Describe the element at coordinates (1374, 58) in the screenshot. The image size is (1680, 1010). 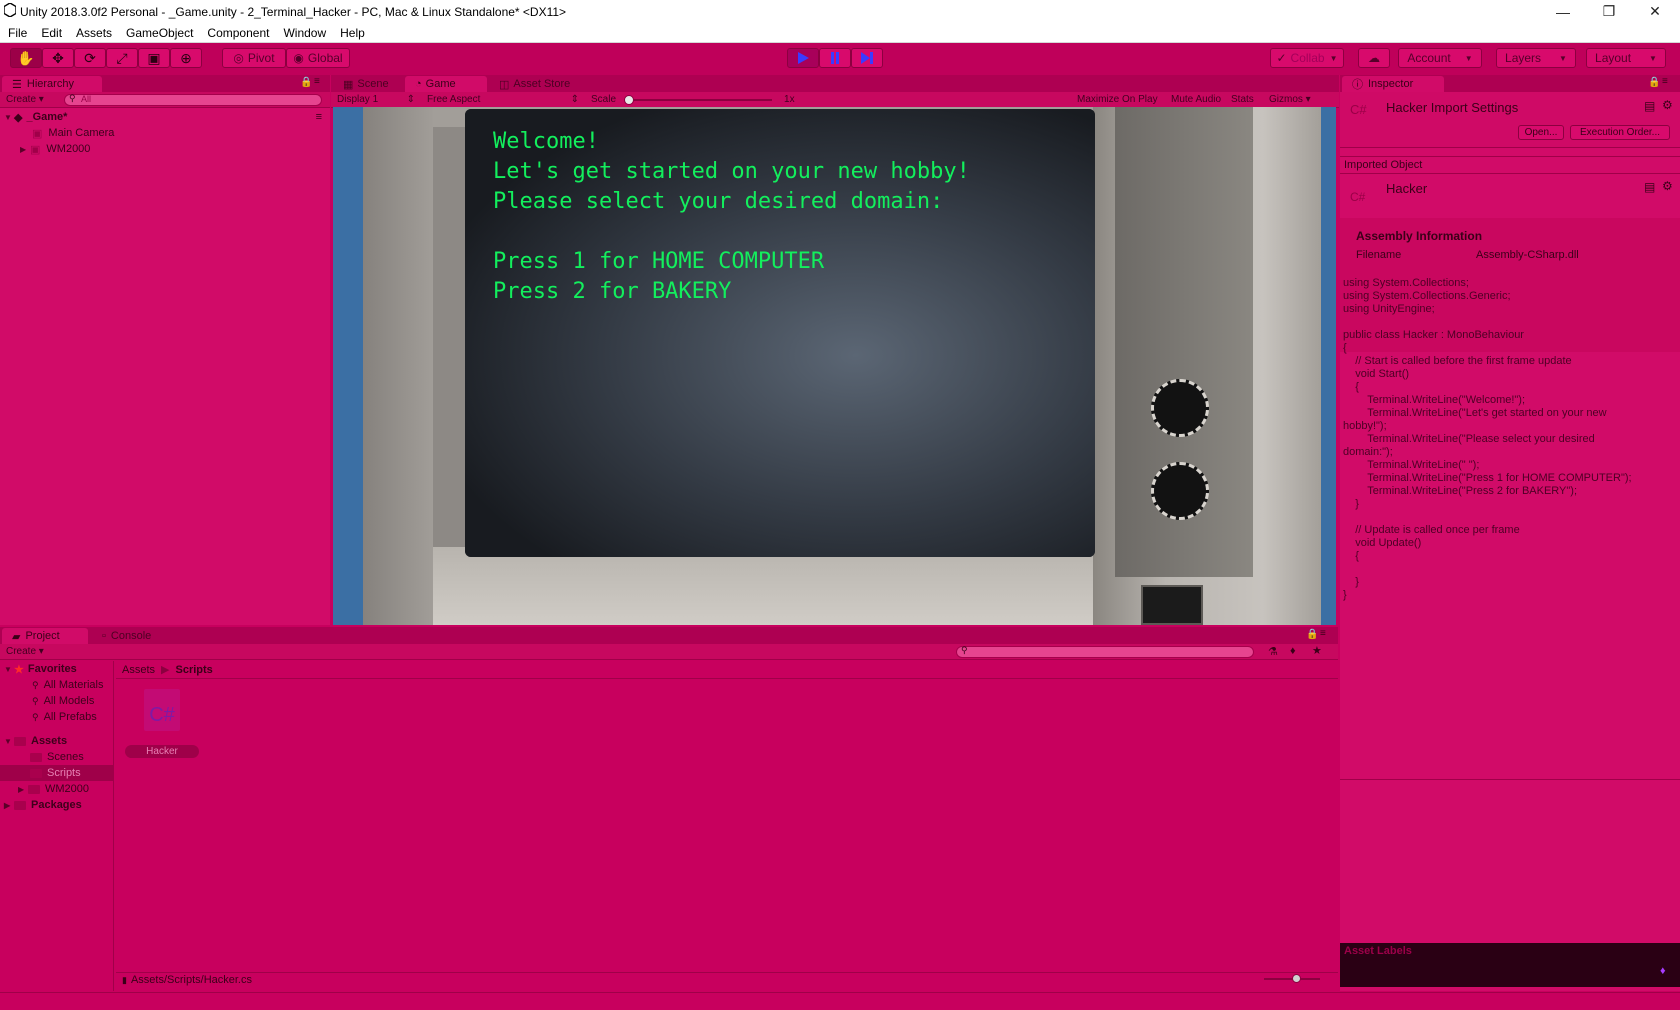
I see `cloud-button: ☁` at that location.